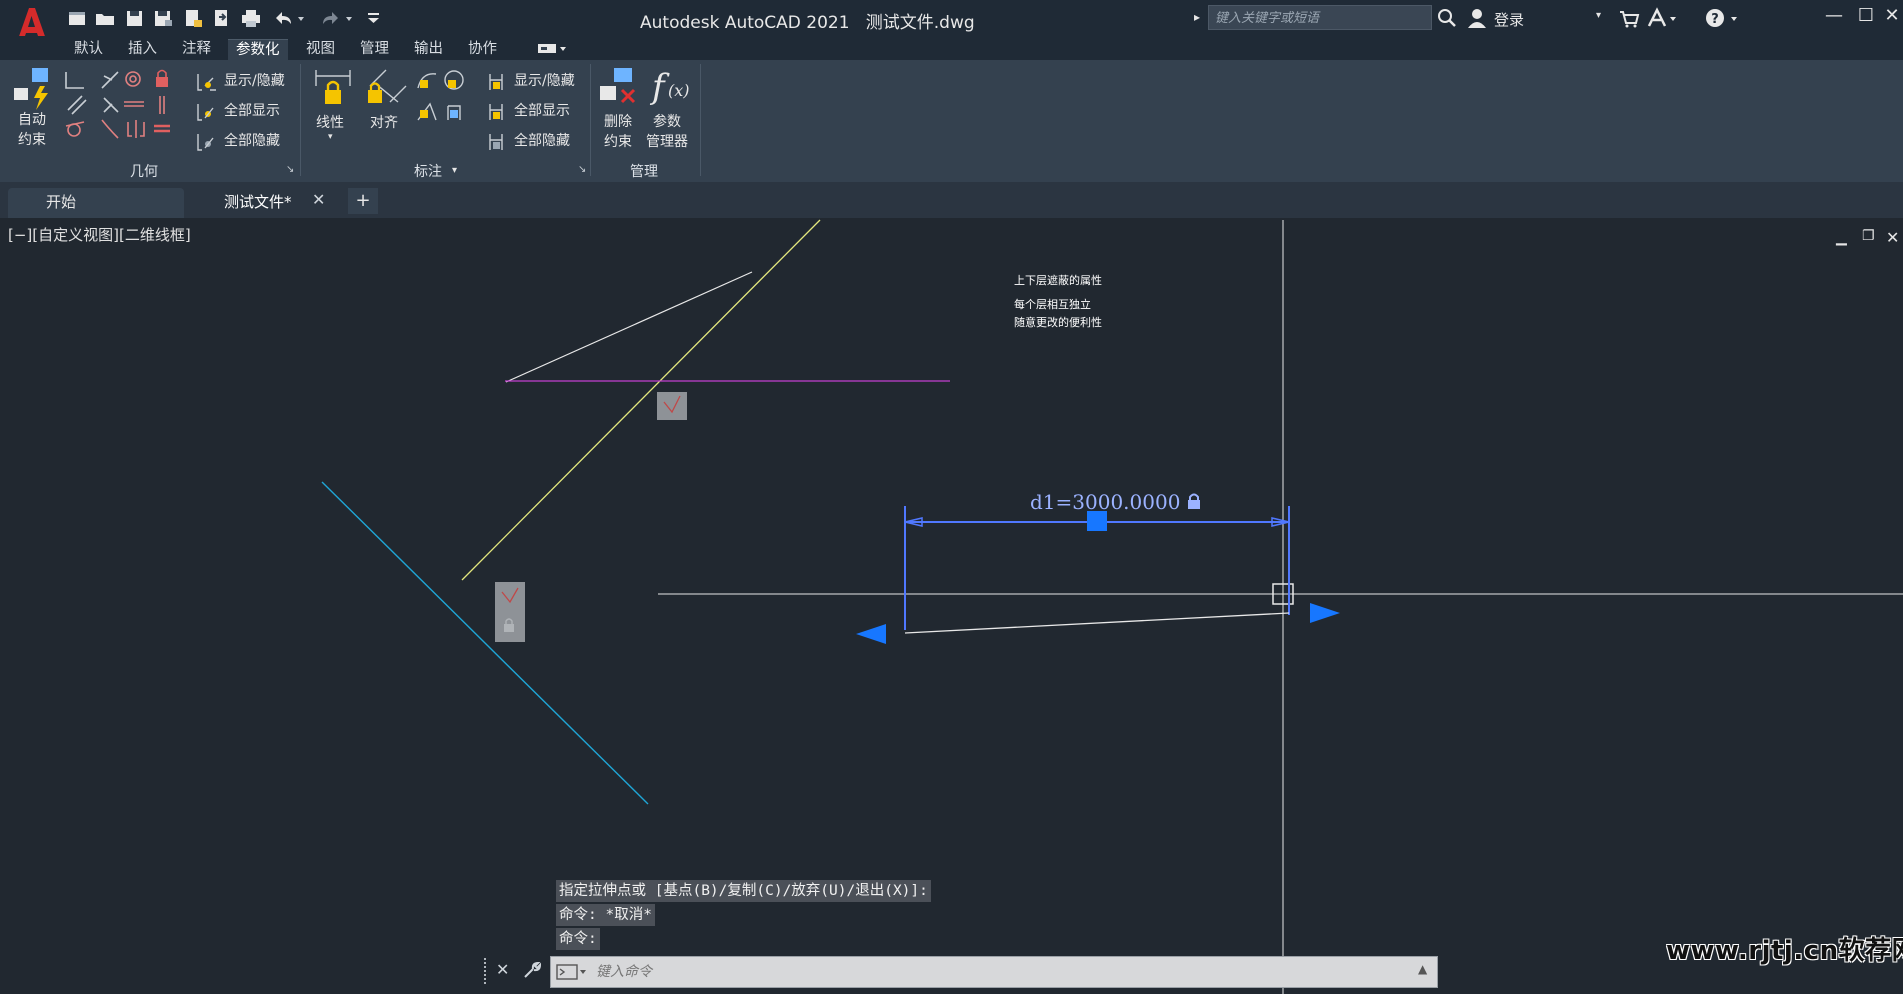 Image resolution: width=1903 pixels, height=994 pixels. Describe the element at coordinates (605, 915) in the screenshot. I see `command-history-line-2: 命令: *取消*` at that location.